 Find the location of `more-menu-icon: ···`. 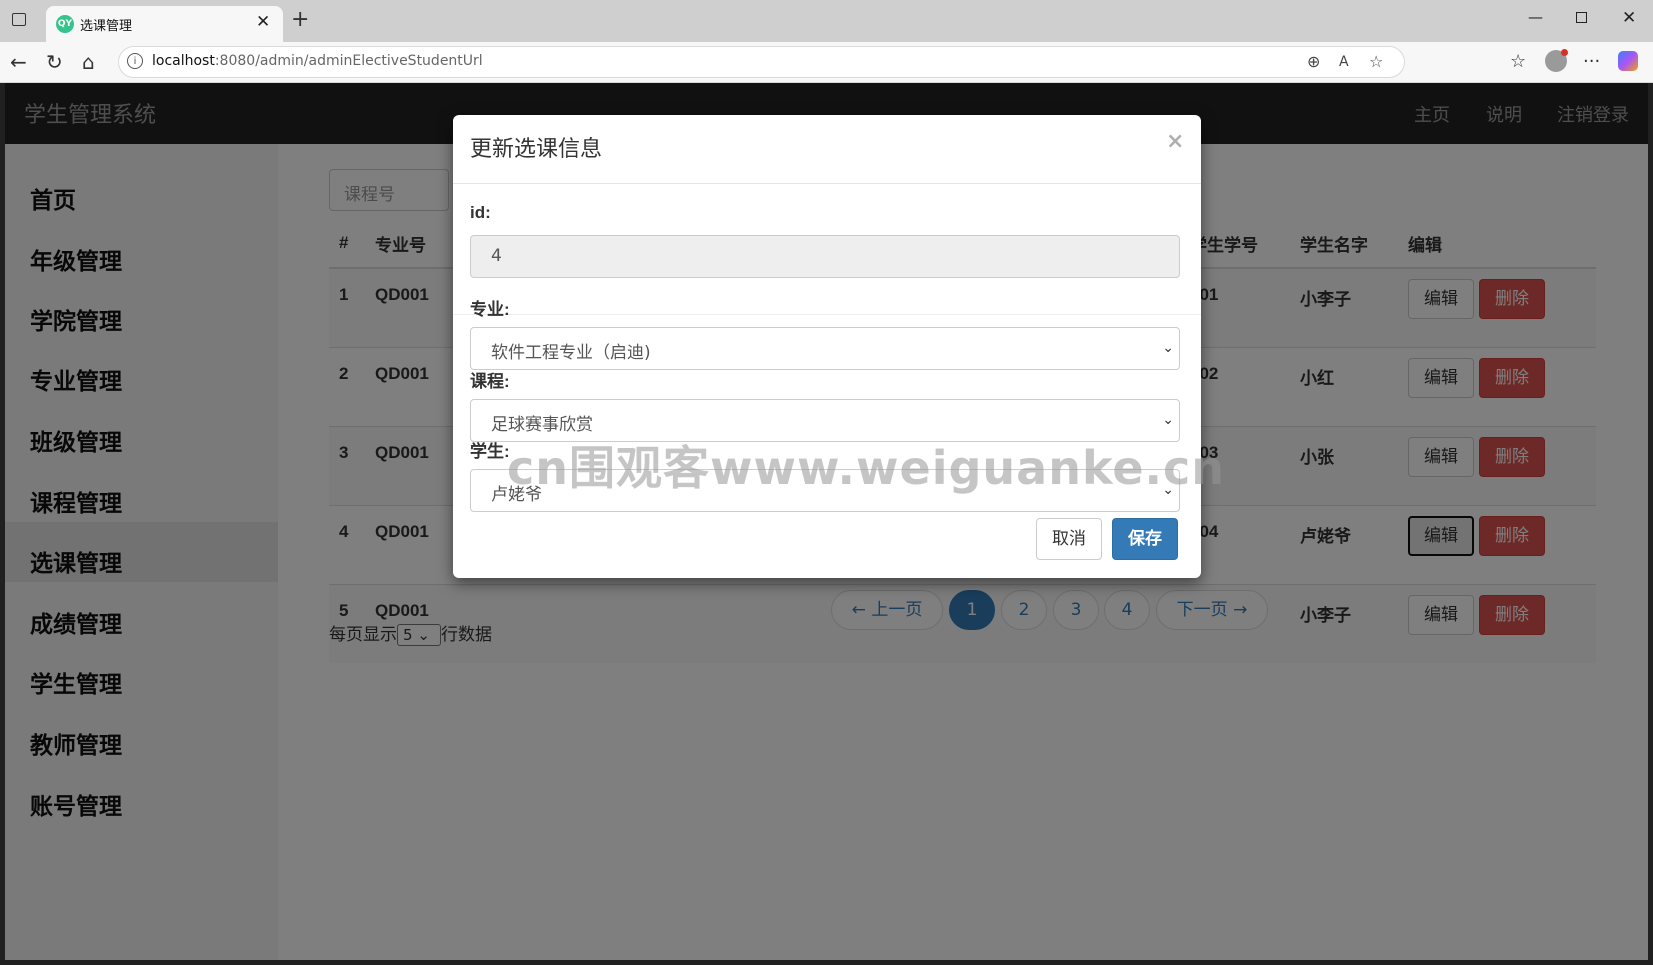

more-menu-icon: ··· is located at coordinates (1591, 61).